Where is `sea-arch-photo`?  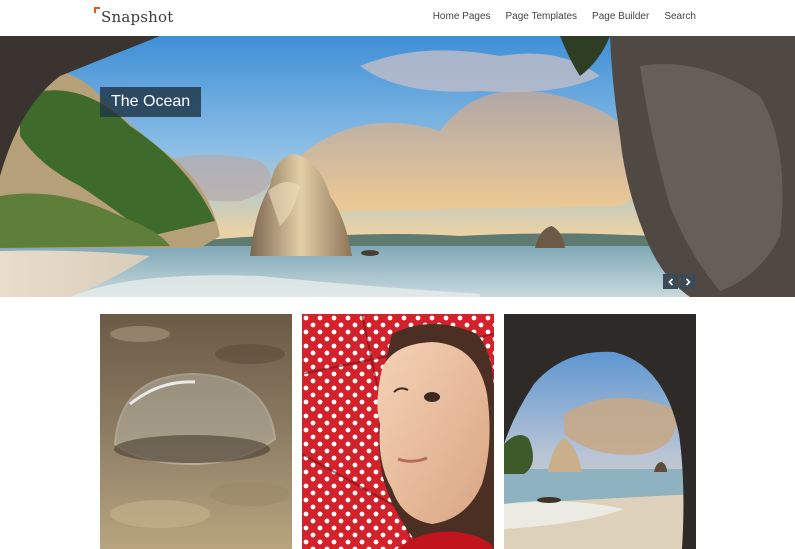
sea-arch-photo is located at coordinates (600, 431).